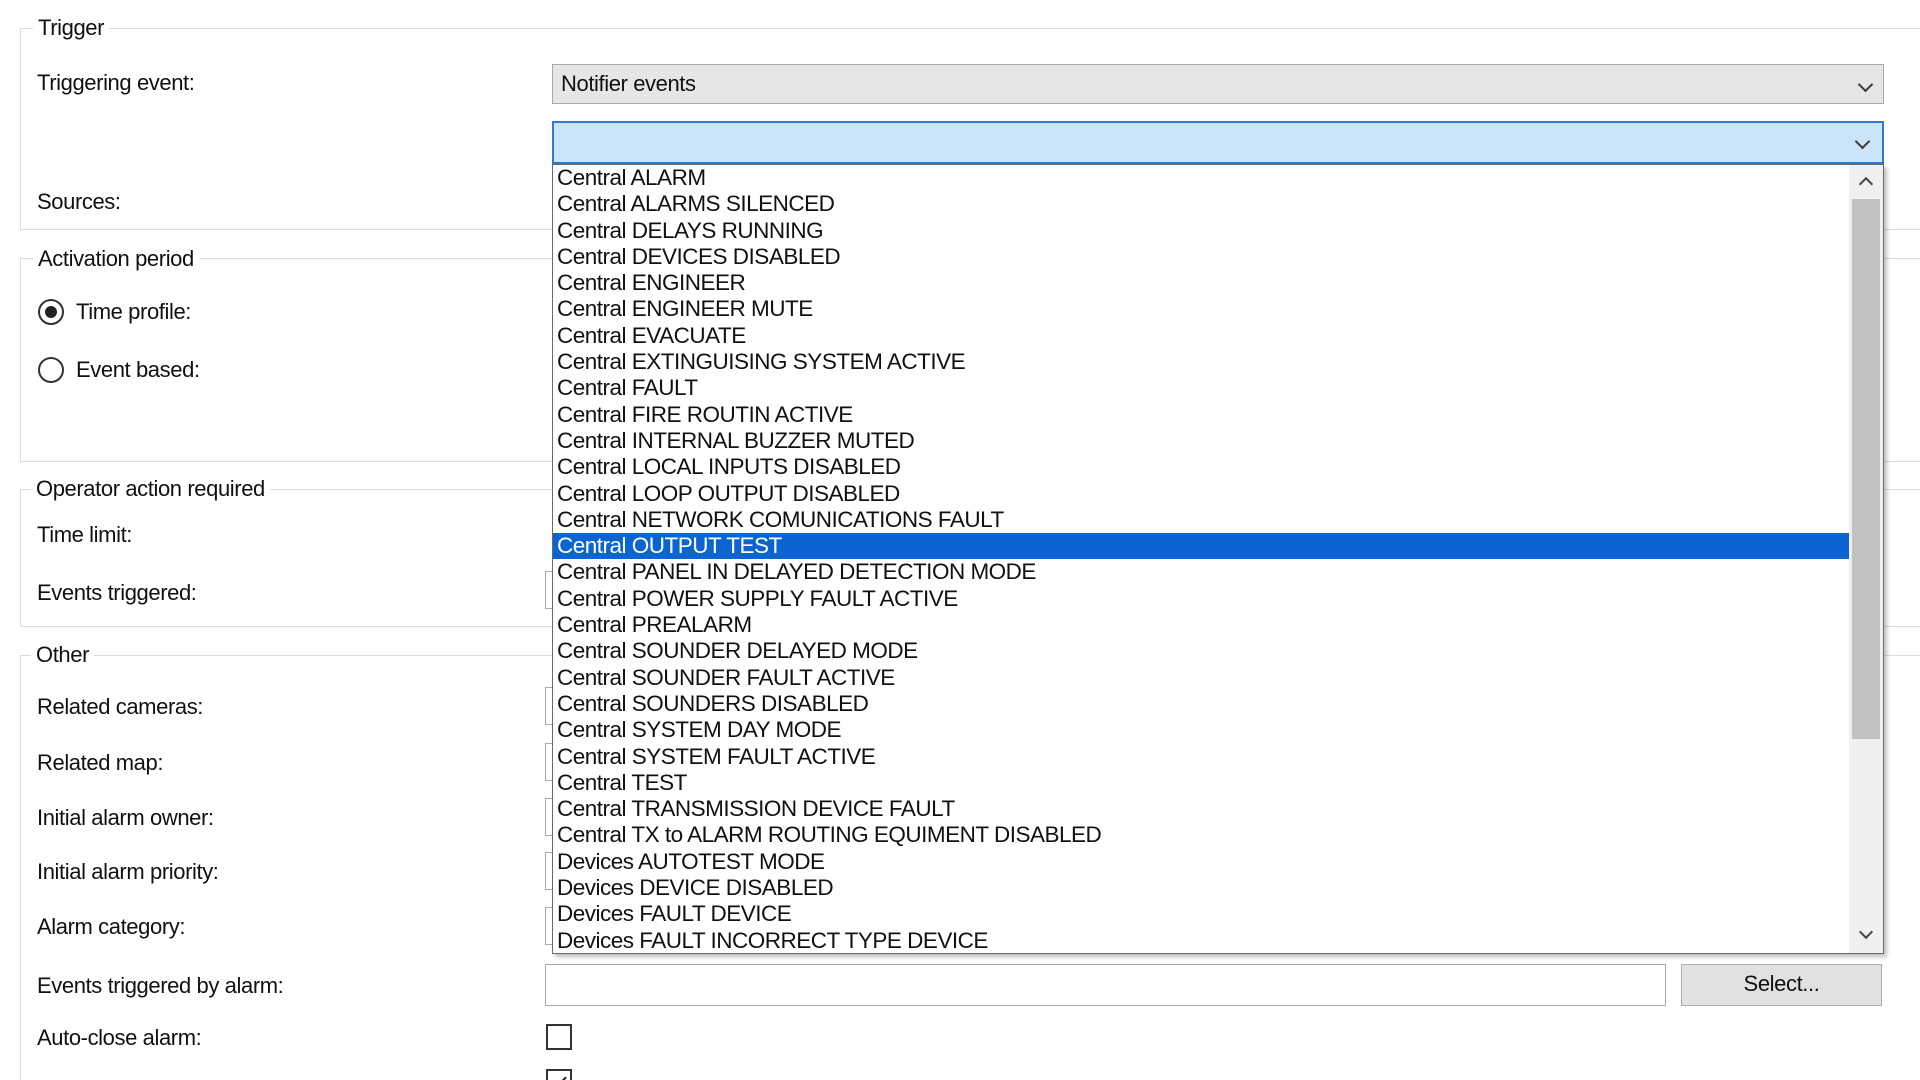 The image size is (1920, 1080). Describe the element at coordinates (119, 1037) in the screenshot. I see `auto-close-alarm-label: Auto-close alarm:` at that location.